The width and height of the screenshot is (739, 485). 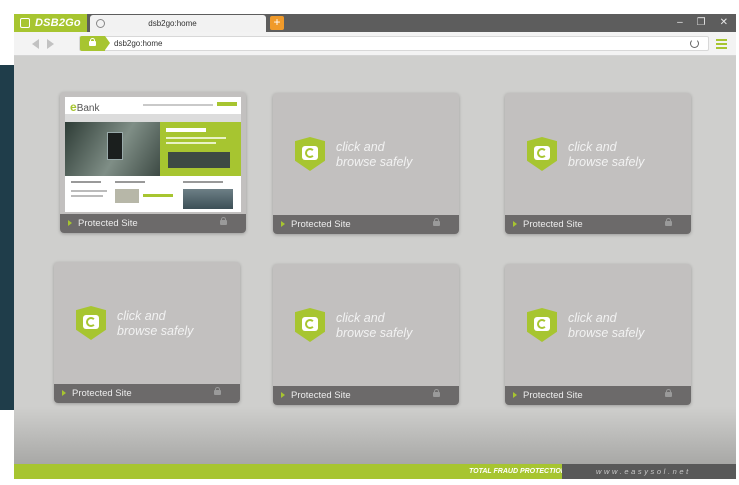 I want to click on tab-home: dsb2go:home, so click(x=178, y=23).